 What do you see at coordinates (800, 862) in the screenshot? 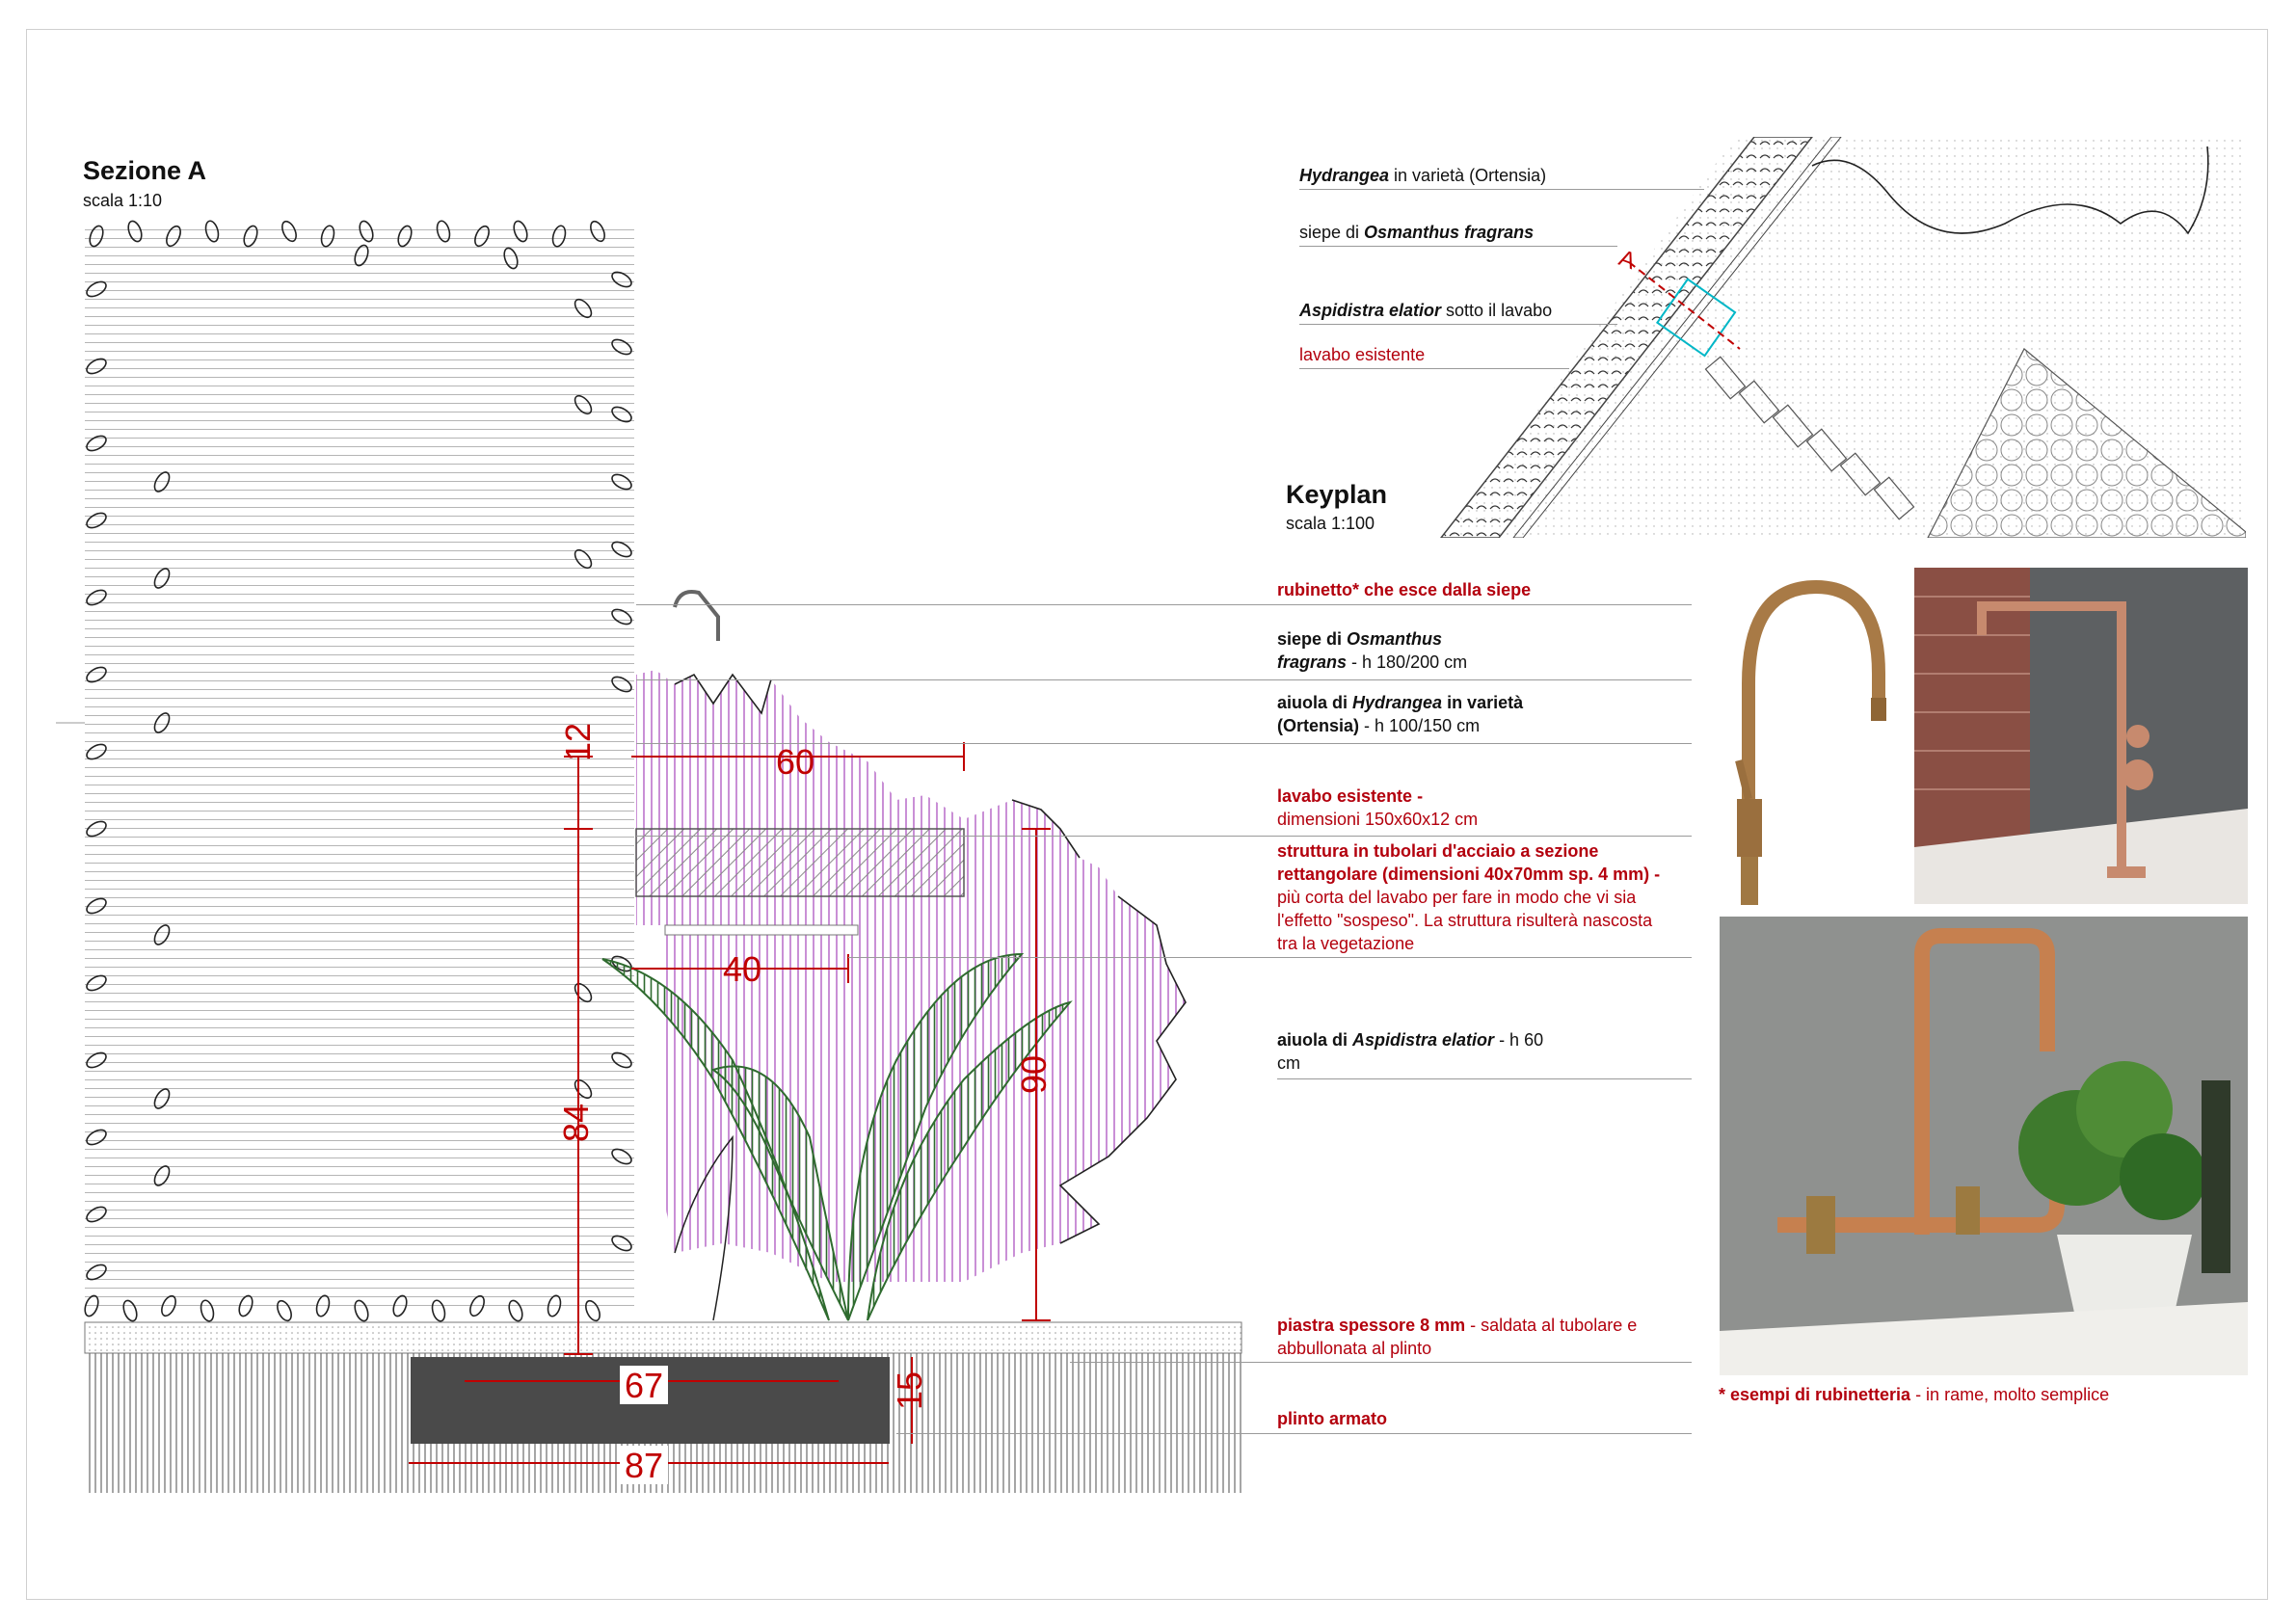
I see `basin-section` at bounding box center [800, 862].